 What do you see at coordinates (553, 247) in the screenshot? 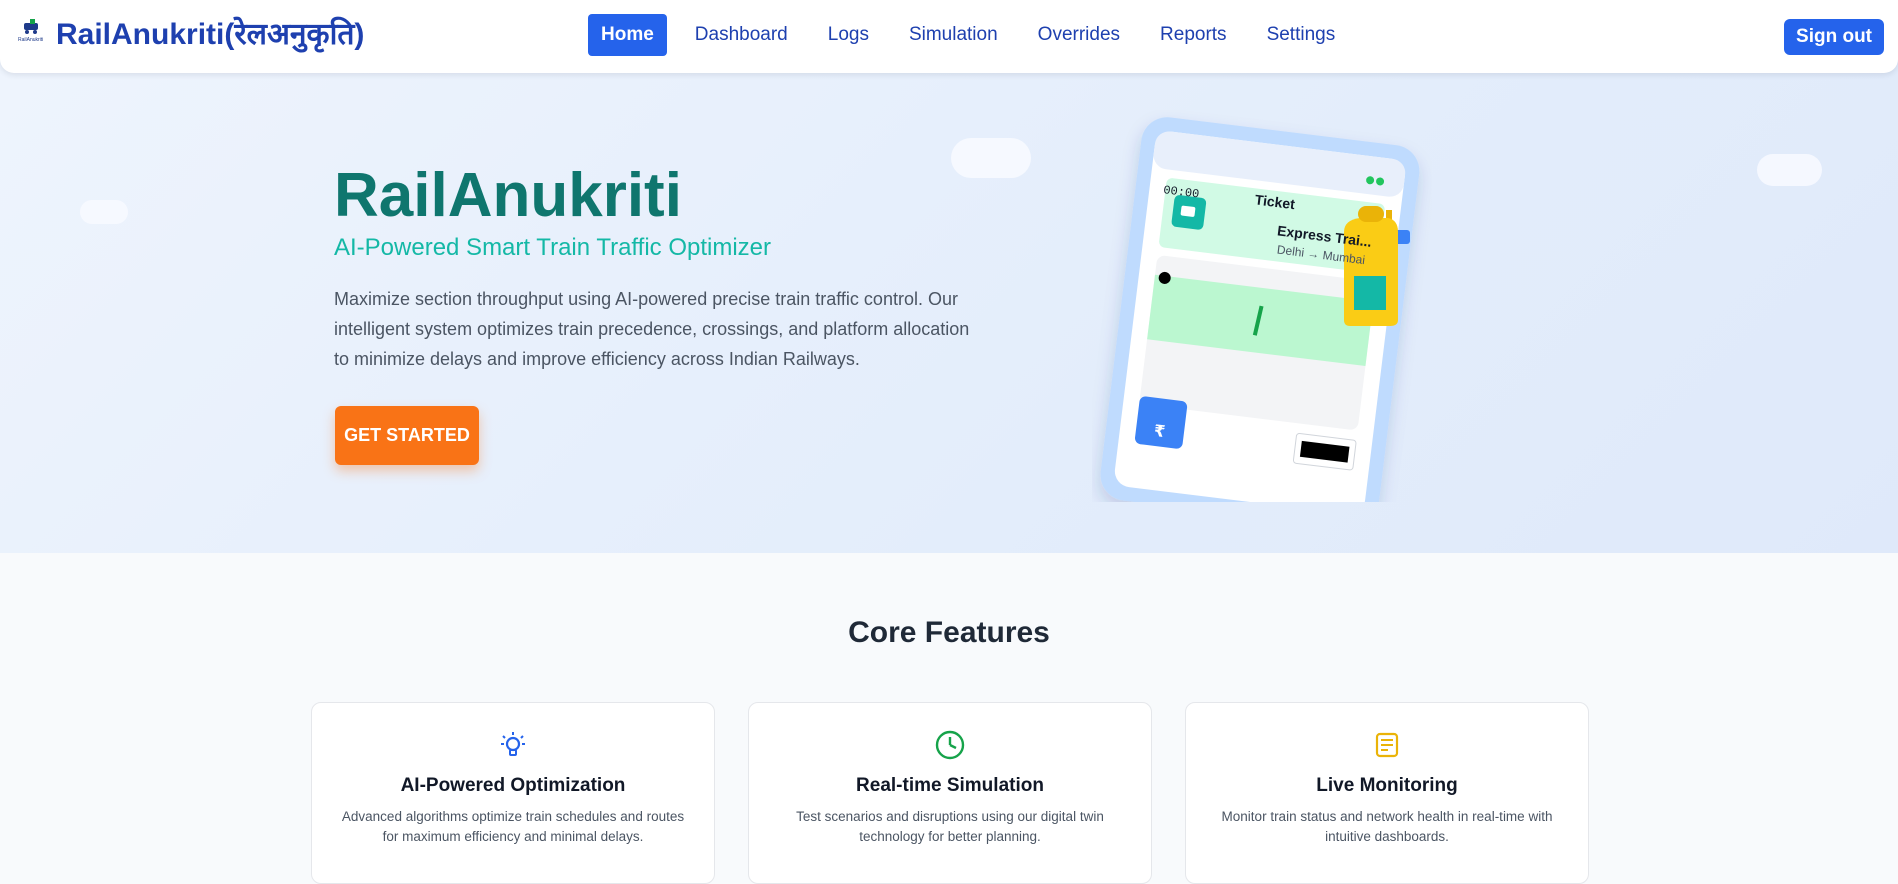
I see `hero-subtitle: AI-Powered Smart Train Traffic Optimizer` at bounding box center [553, 247].